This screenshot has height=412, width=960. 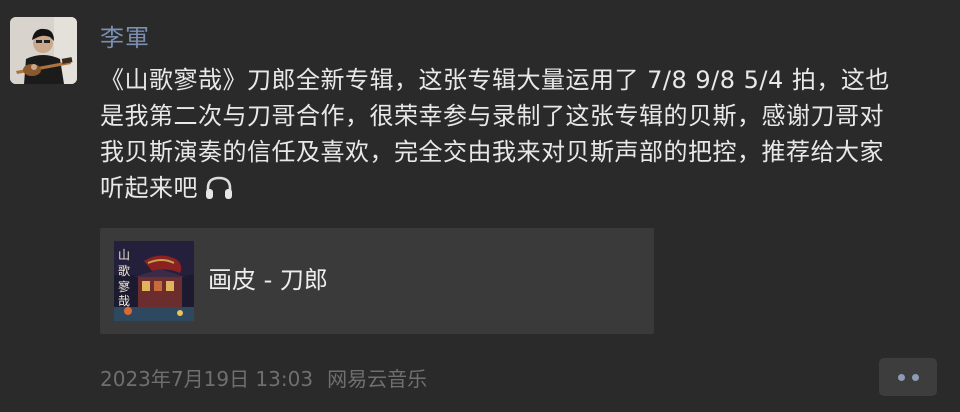 I want to click on svg-text: 山, so click(x=124, y=255).